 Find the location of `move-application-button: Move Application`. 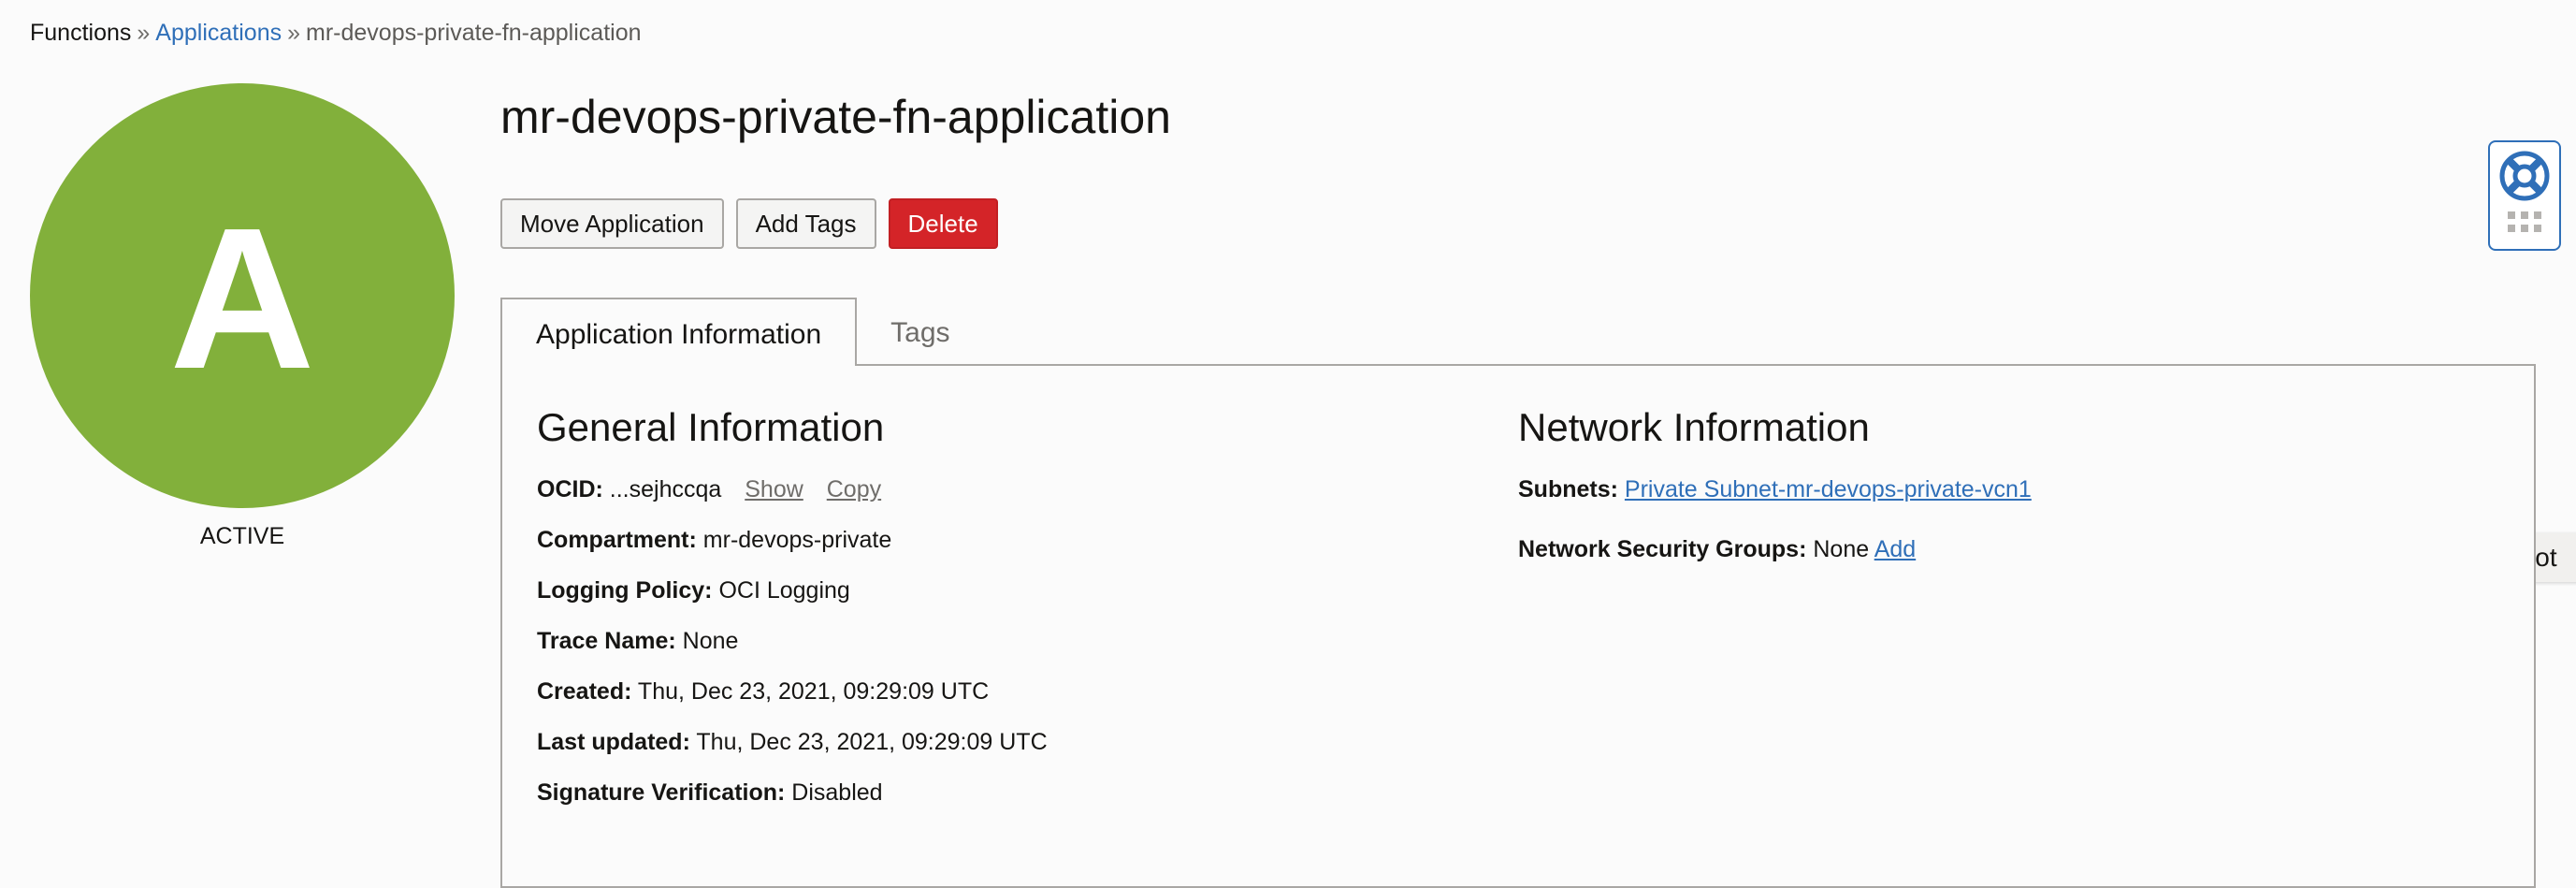

move-application-button: Move Application is located at coordinates (612, 223).